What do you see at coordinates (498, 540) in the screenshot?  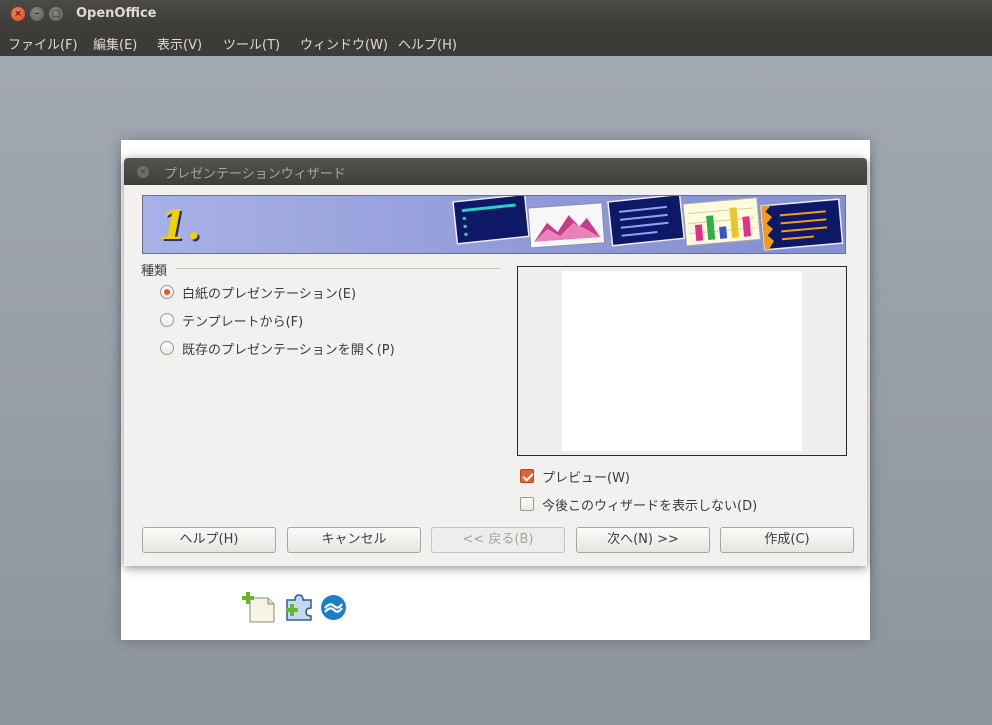 I see `back-button: << 戻る(B)` at bounding box center [498, 540].